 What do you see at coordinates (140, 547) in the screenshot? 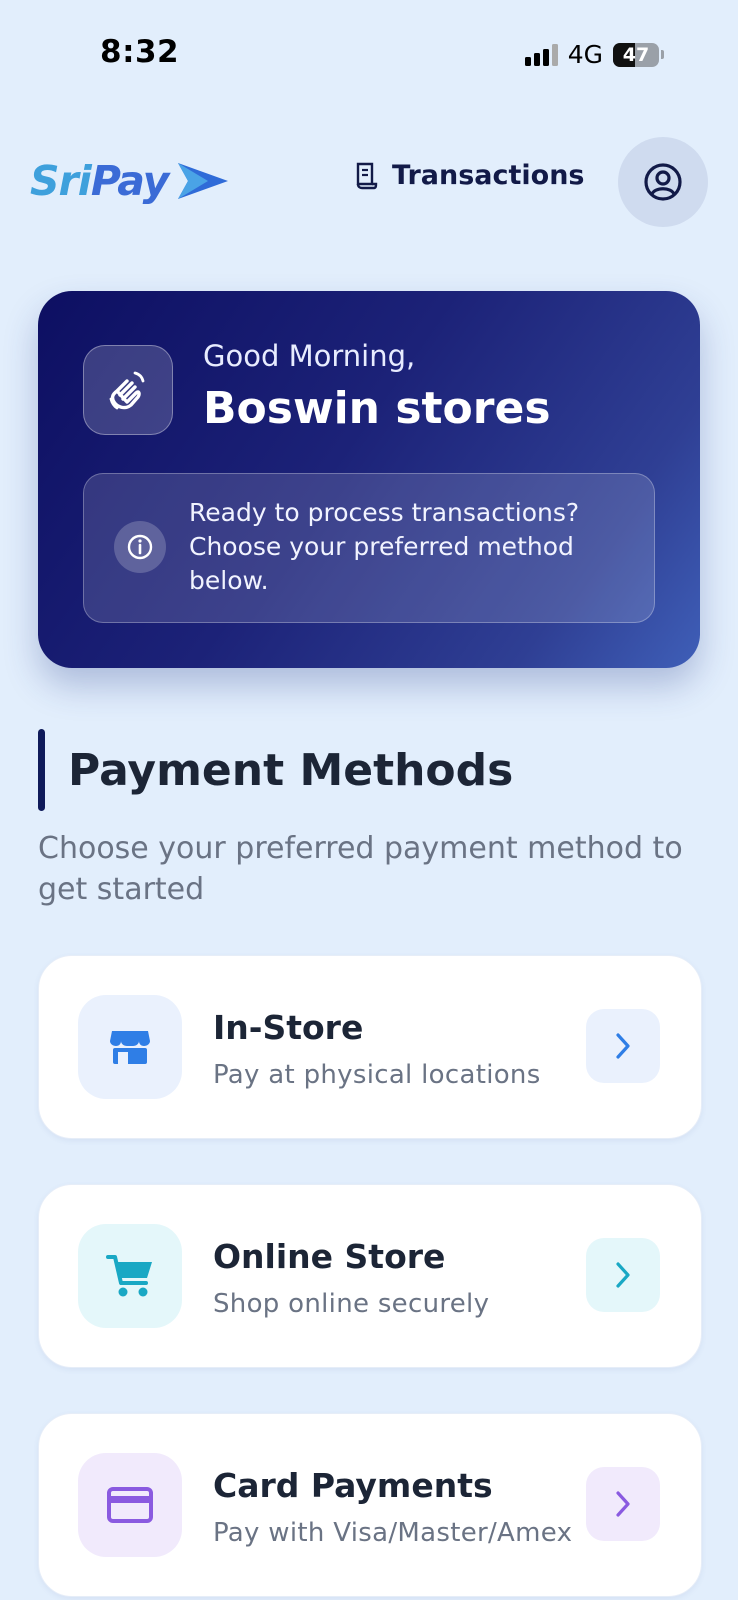
I see `info-icon` at bounding box center [140, 547].